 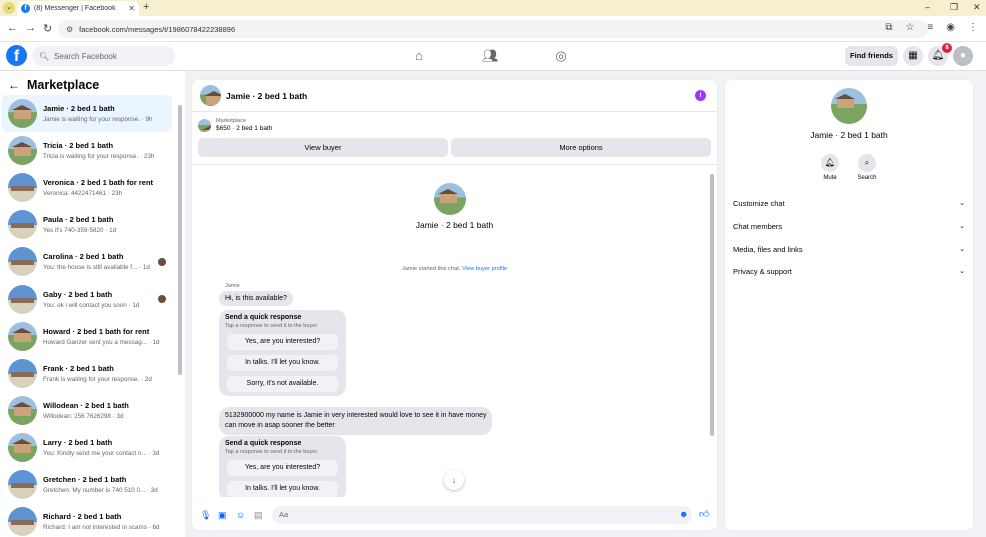 I want to click on view-buyer-button: View buyer, so click(x=323, y=147).